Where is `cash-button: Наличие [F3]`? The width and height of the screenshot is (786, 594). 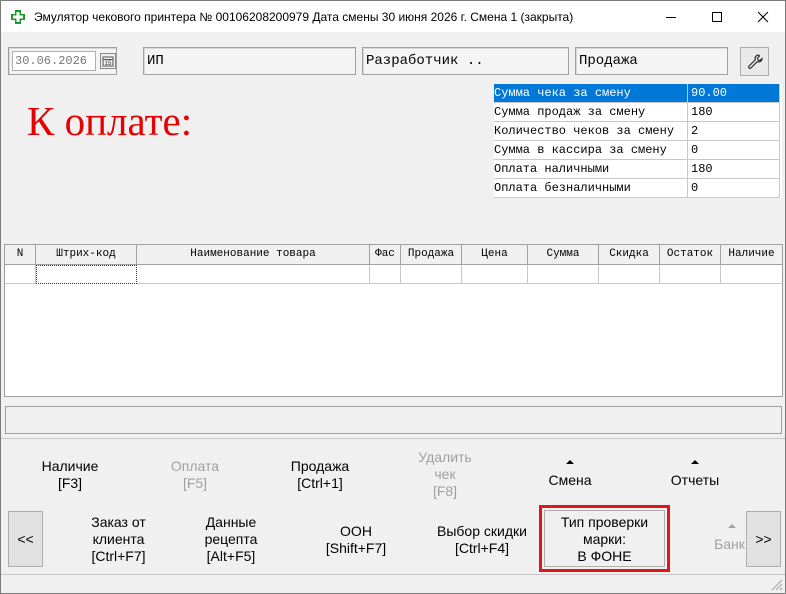 cash-button: Наличие [F3] is located at coordinates (70, 475).